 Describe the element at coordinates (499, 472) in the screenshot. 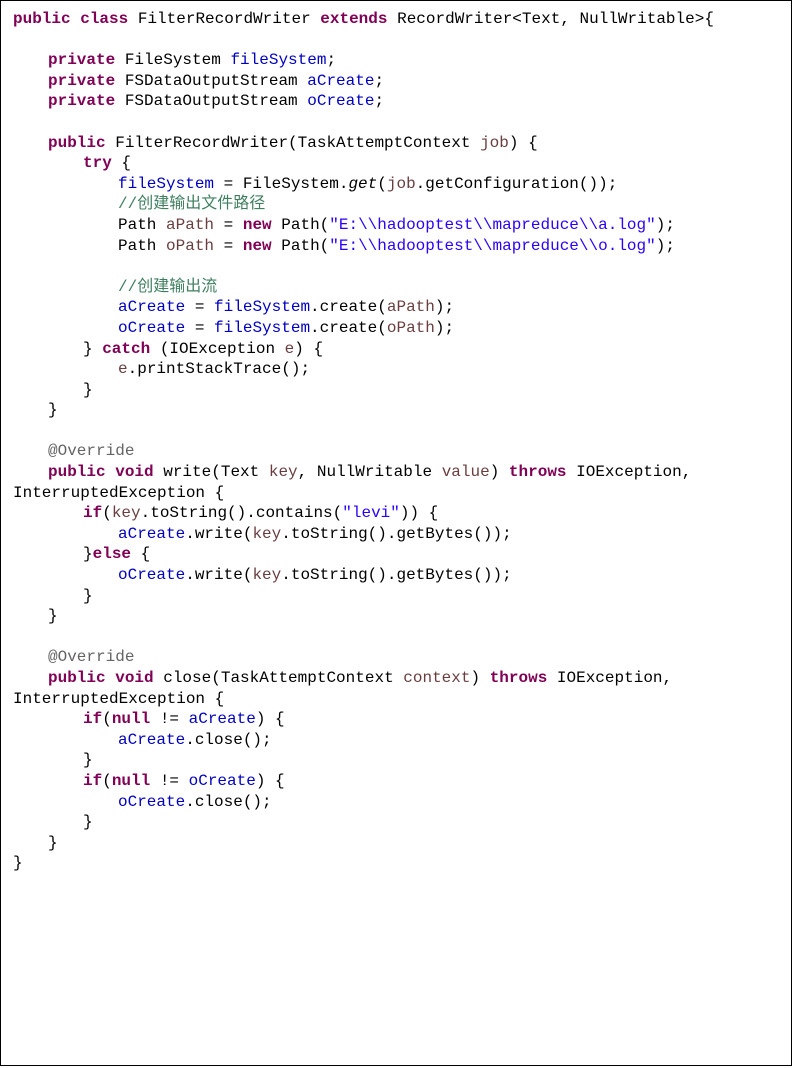

I see `code-text: )` at that location.